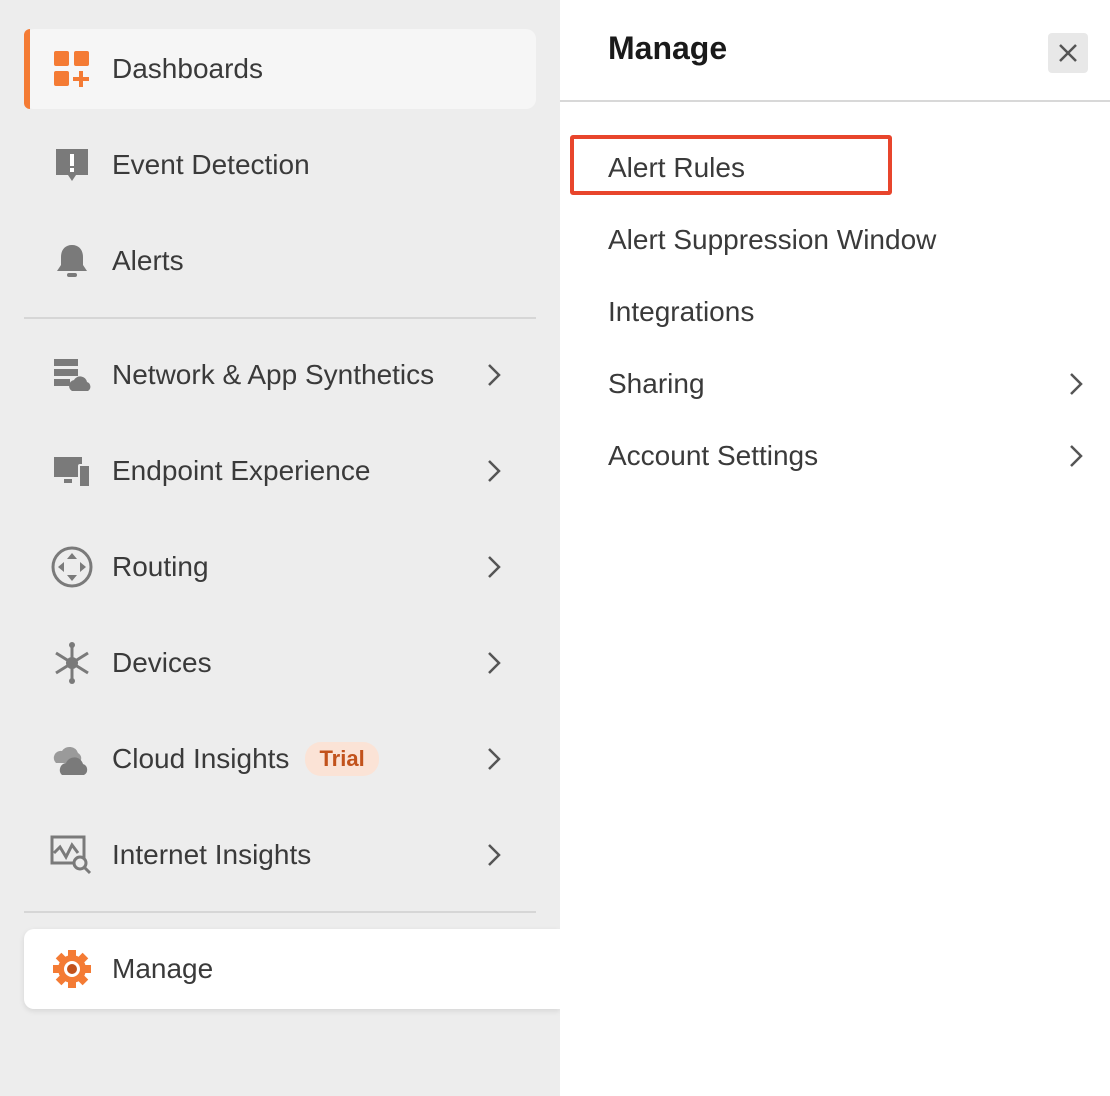 The image size is (1110, 1096). What do you see at coordinates (211, 164) in the screenshot?
I see `sidebar-item-label: Event Detection` at bounding box center [211, 164].